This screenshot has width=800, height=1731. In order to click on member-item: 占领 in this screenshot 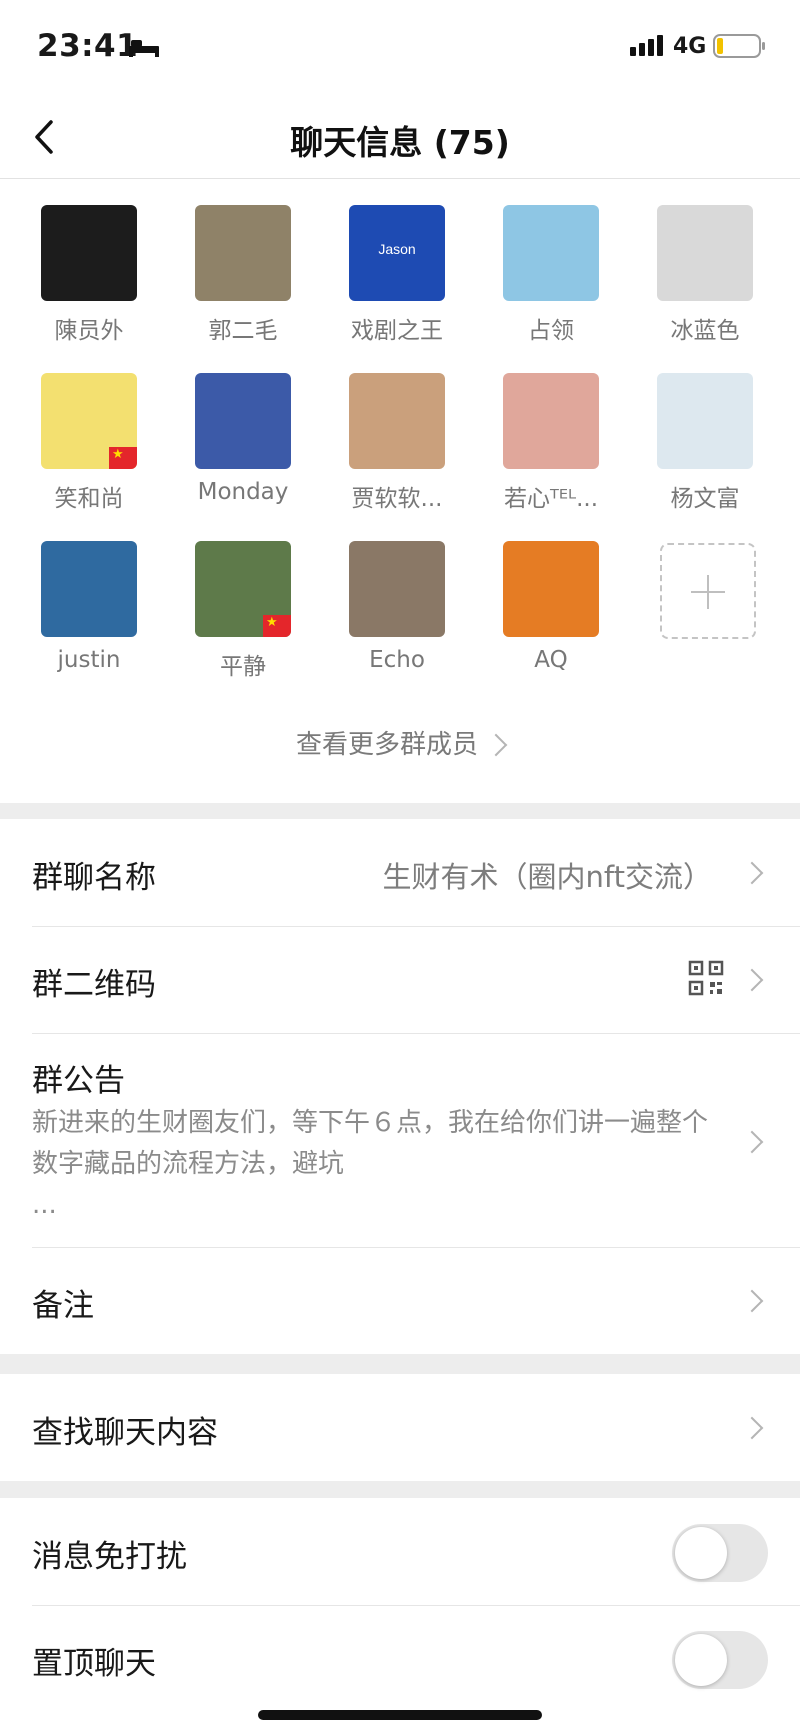, I will do `click(547, 282)`.